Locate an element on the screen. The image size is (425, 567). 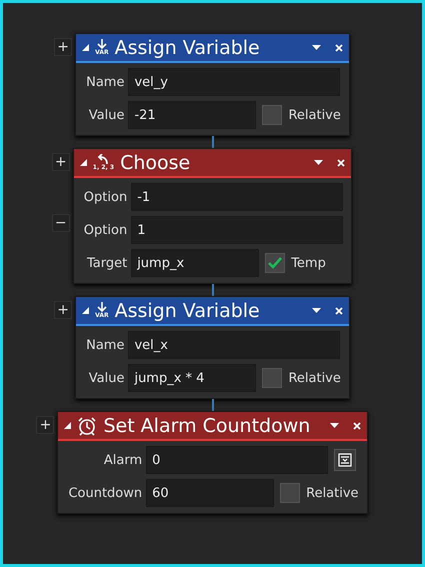
input-field: vel_y is located at coordinates (234, 82).